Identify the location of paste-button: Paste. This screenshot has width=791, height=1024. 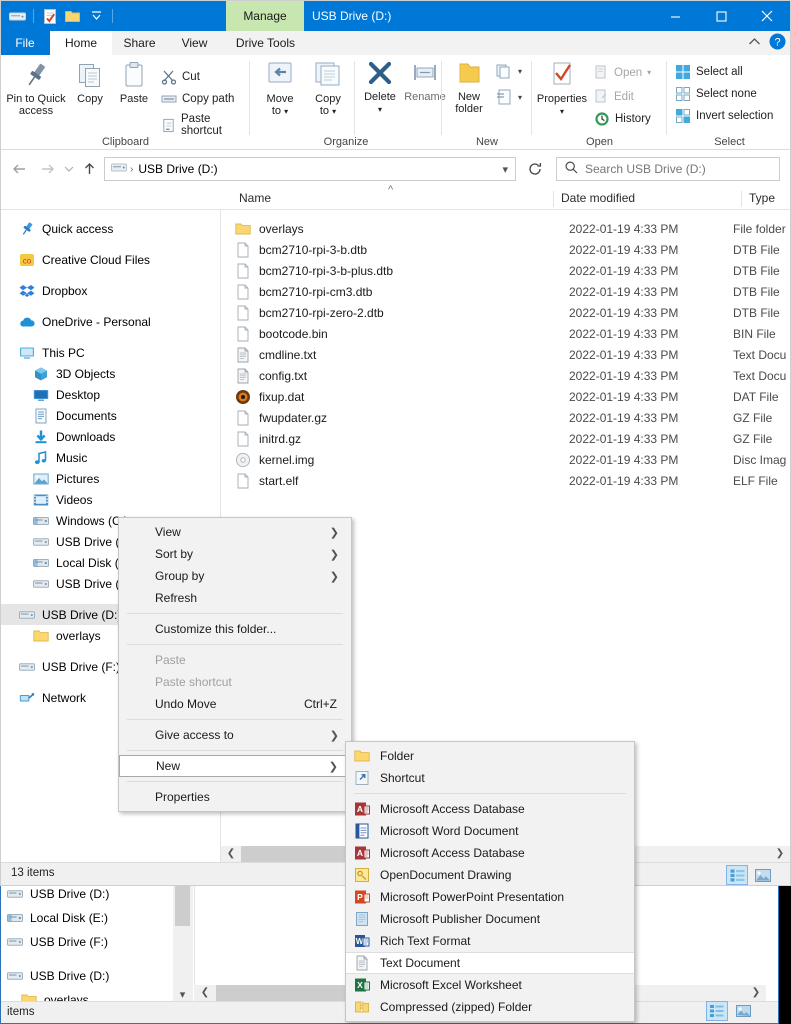
(134, 82).